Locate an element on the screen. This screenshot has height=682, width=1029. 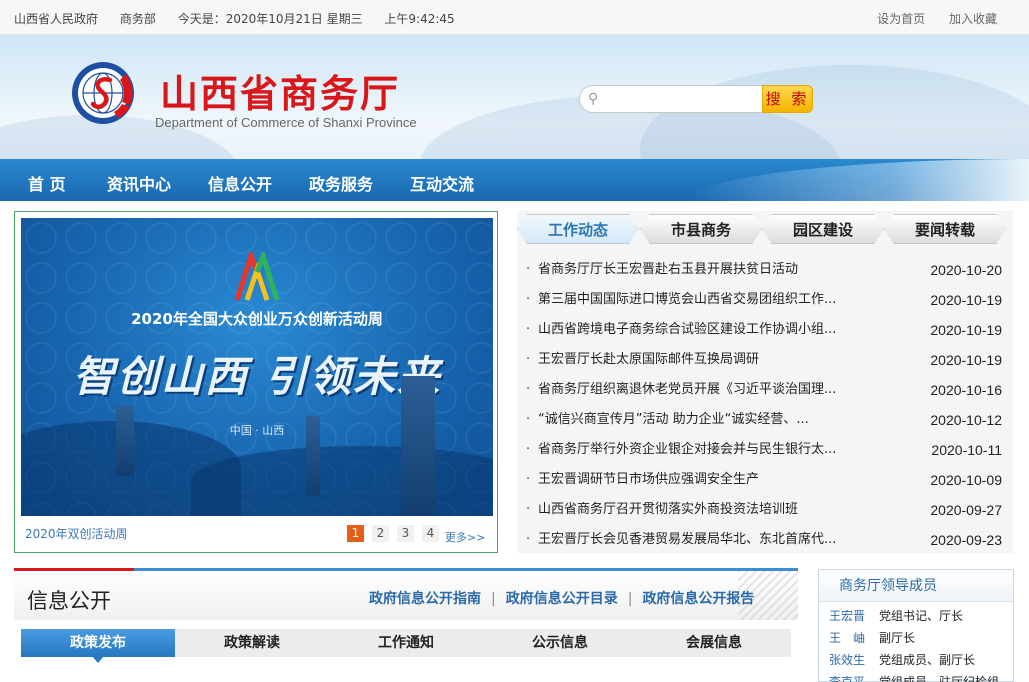
search-button: 搜 索 is located at coordinates (787, 99).